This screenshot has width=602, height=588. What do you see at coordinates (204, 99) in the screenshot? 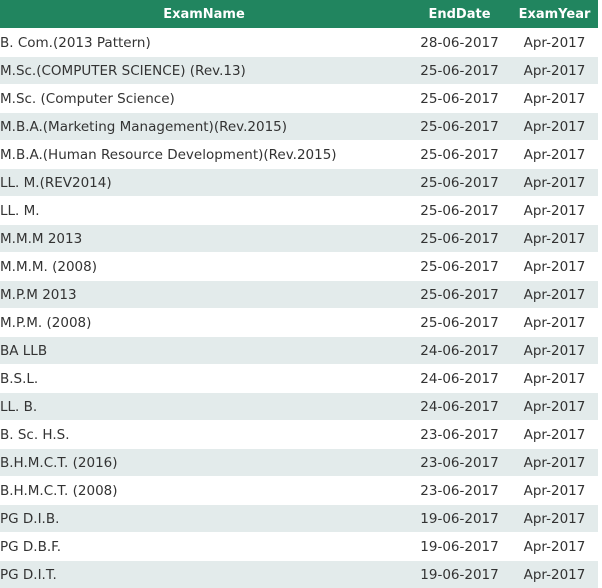
I see `exam-name-cell: M.Sc. (Computer Science)` at bounding box center [204, 99].